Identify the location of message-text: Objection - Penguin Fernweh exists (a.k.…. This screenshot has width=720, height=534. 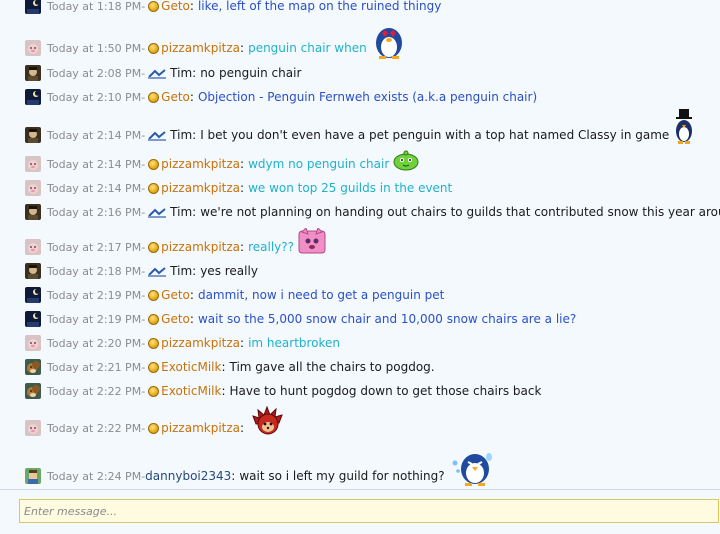
(367, 97).